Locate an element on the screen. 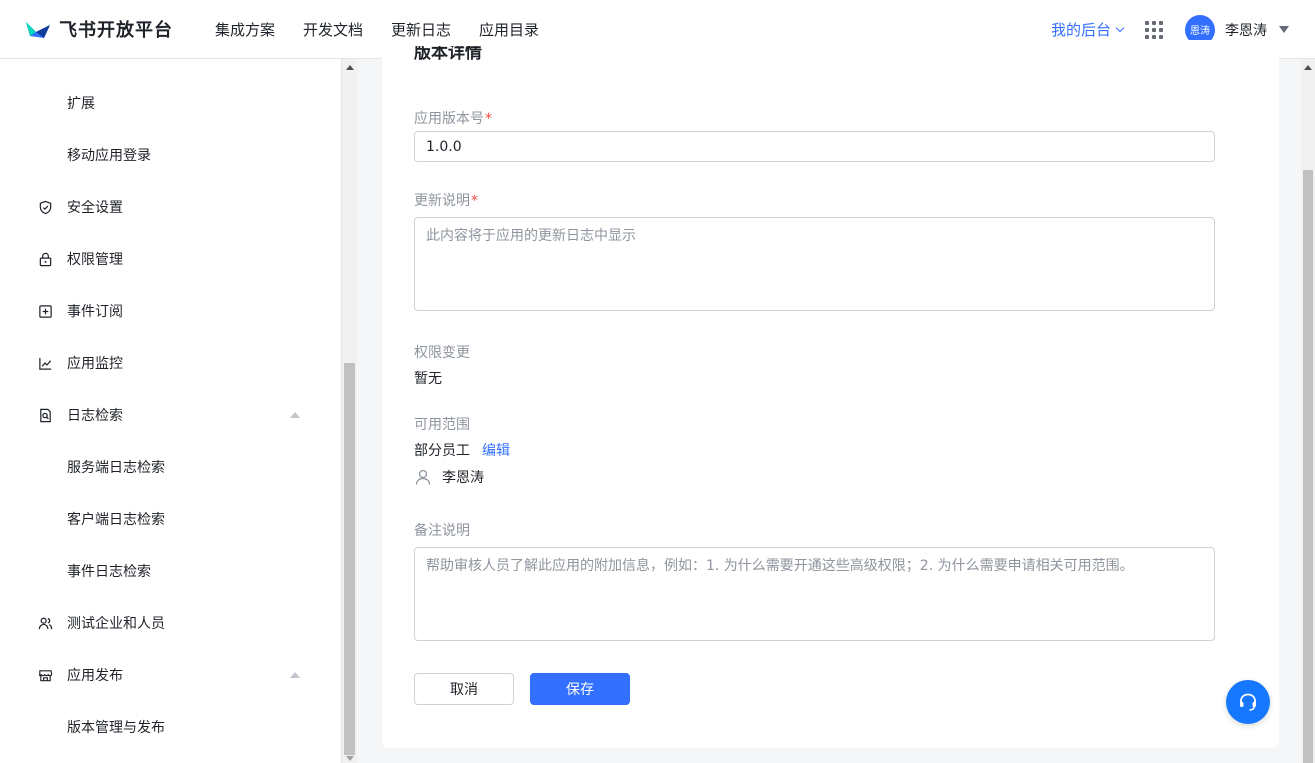  scope-edit-link: 编辑 is located at coordinates (496, 451).